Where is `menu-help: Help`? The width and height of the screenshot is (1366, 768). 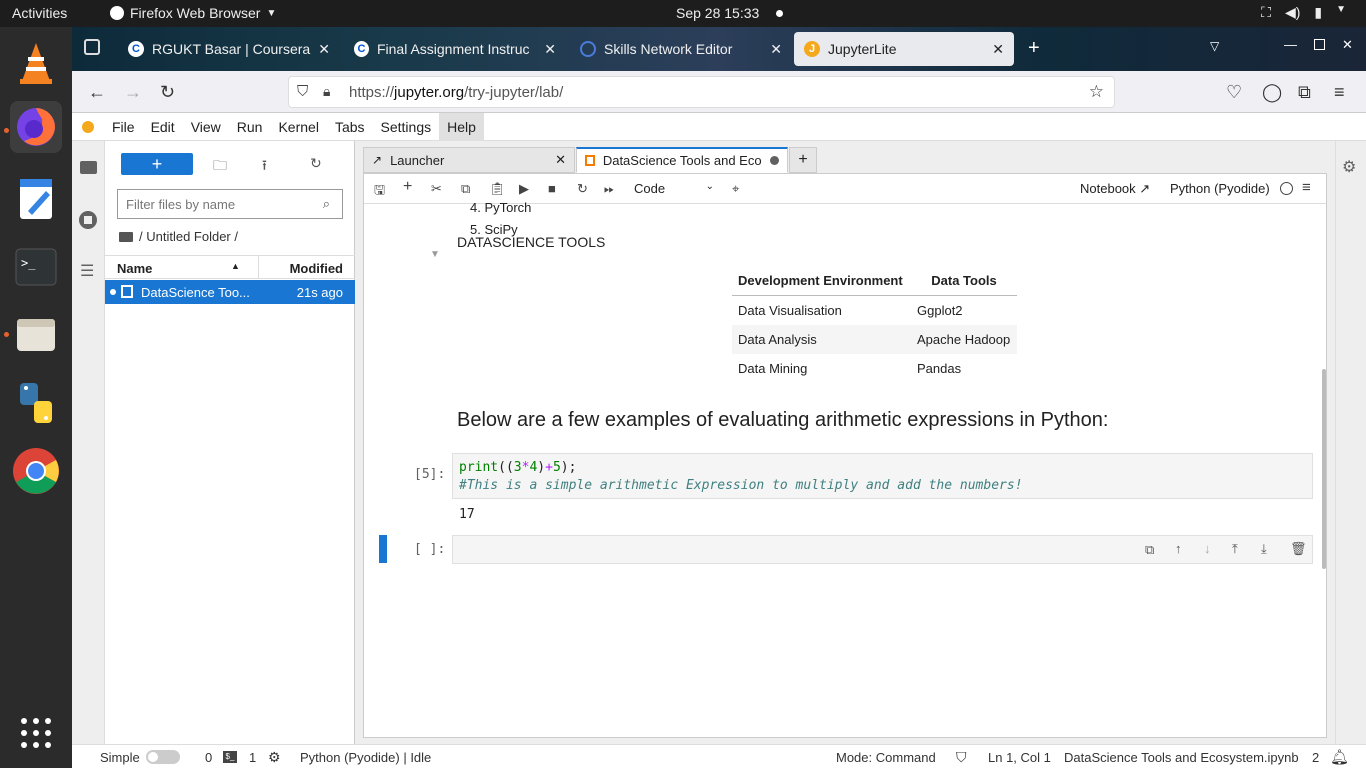 menu-help: Help is located at coordinates (461, 126).